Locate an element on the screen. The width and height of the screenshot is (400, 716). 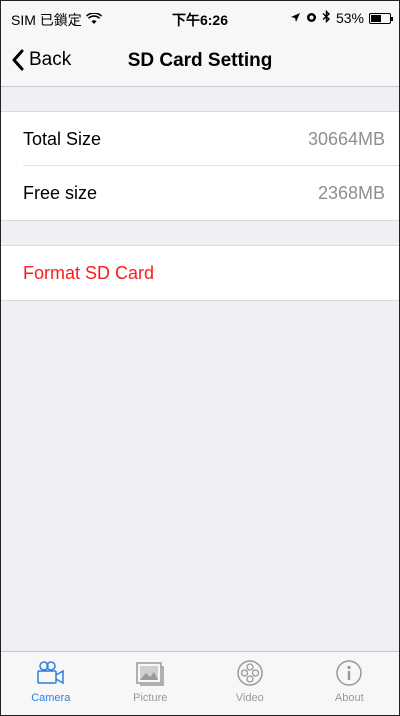
format-sd-card-button: Format SD Card is located at coordinates (200, 273).